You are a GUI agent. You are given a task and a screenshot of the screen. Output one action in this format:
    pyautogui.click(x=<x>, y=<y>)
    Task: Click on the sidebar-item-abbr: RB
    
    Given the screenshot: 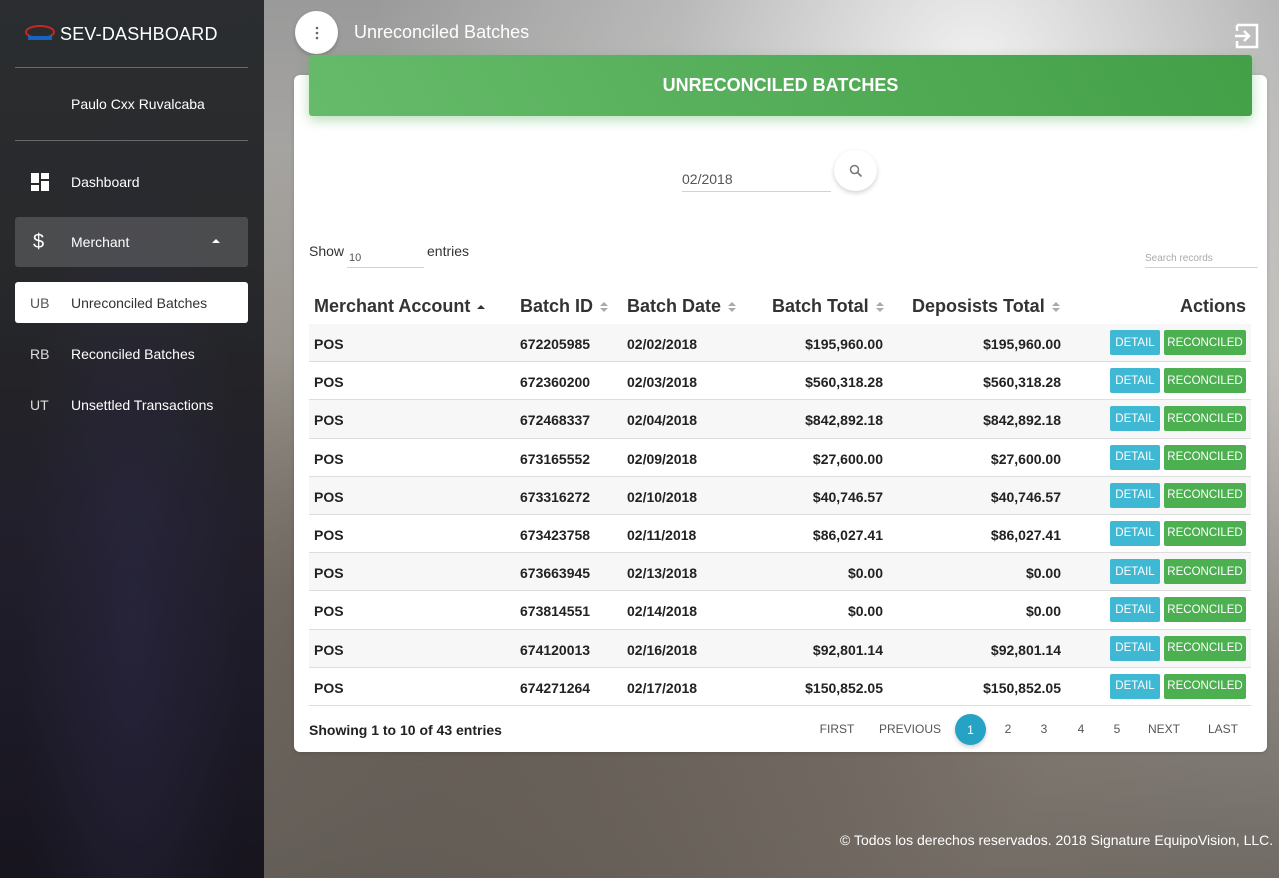 What is the action you would take?
    pyautogui.click(x=40, y=354)
    